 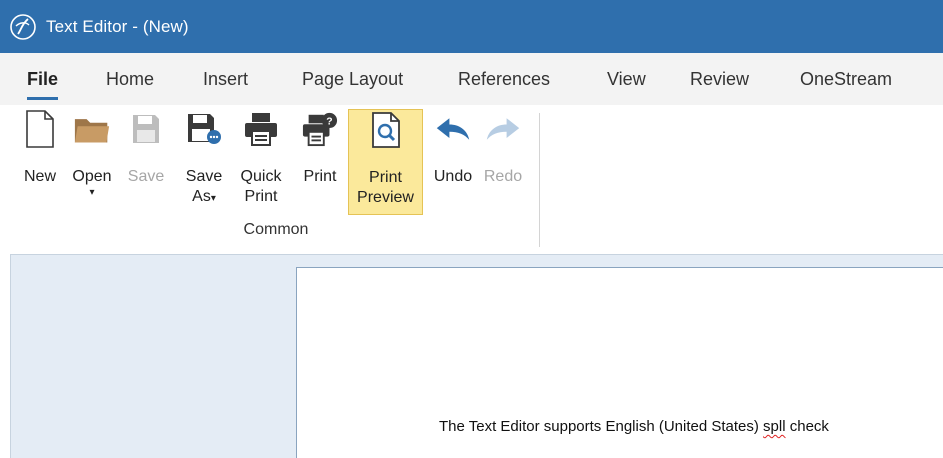 I want to click on undo-label: Undo, so click(x=453, y=176).